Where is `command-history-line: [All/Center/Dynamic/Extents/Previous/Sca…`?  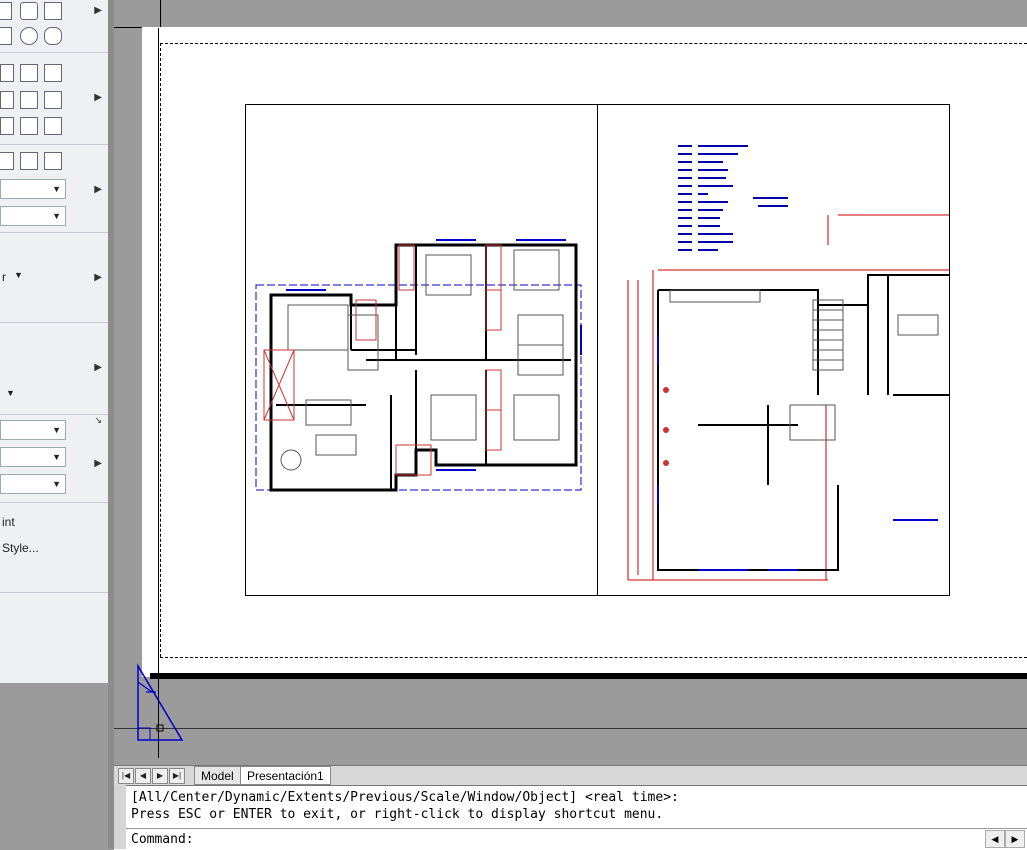 command-history-line: [All/Center/Dynamic/Extents/Previous/Sca… is located at coordinates (405, 797).